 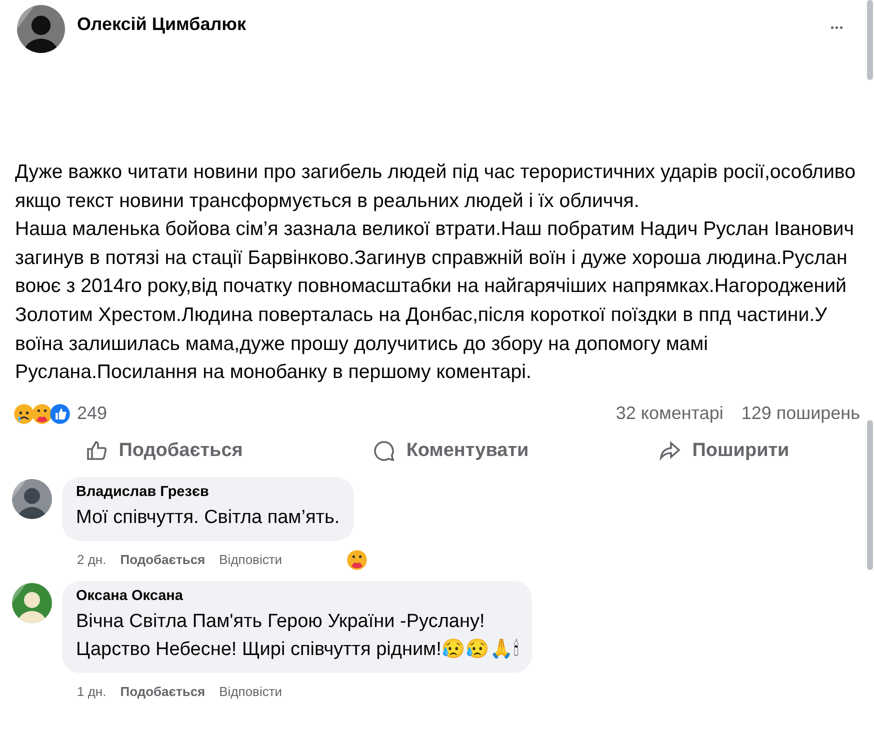 I want to click on comment-button: Коментувати, so click(x=450, y=450).